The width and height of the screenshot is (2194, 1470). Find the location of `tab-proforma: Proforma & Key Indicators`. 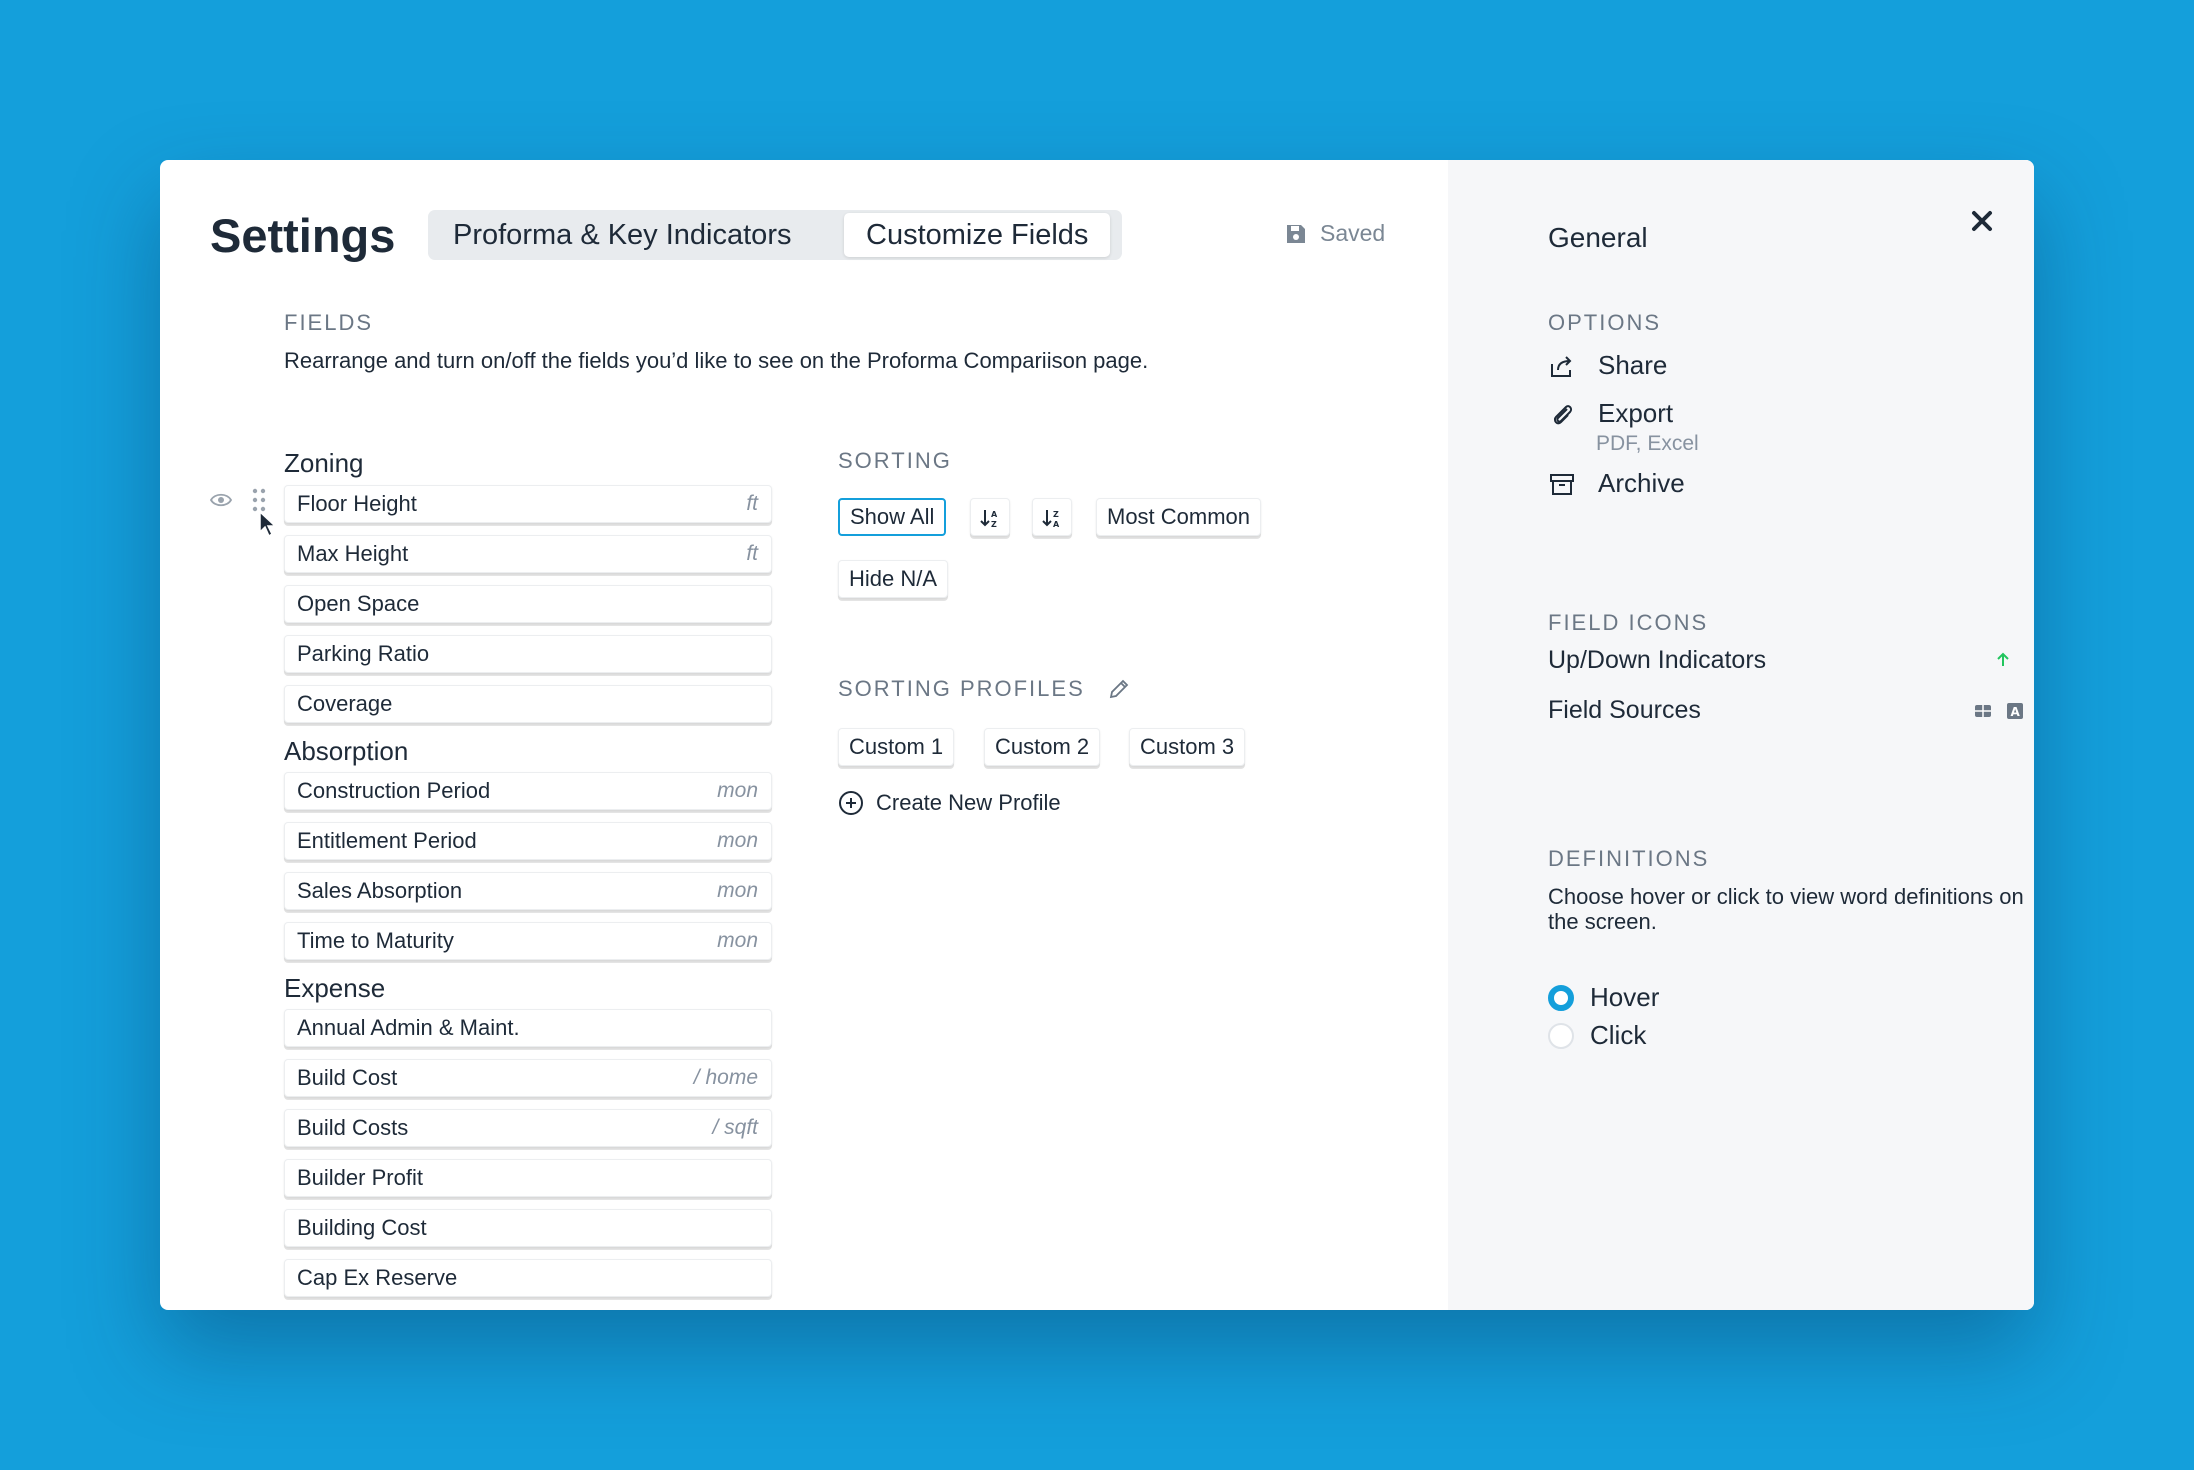

tab-proforma: Proforma & Key Indicators is located at coordinates (622, 235).